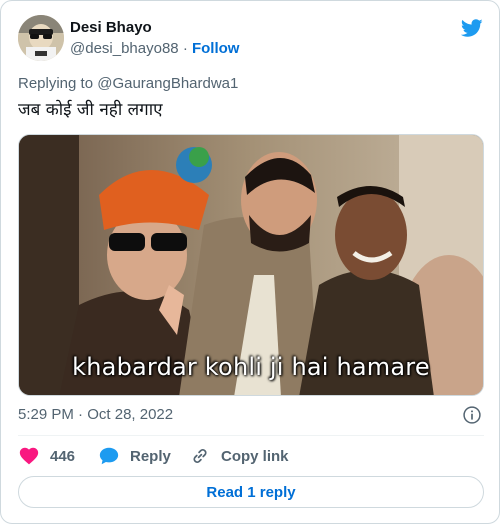 This screenshot has width=500, height=524. Describe the element at coordinates (150, 456) in the screenshot. I see `reply-label: Reply` at that location.